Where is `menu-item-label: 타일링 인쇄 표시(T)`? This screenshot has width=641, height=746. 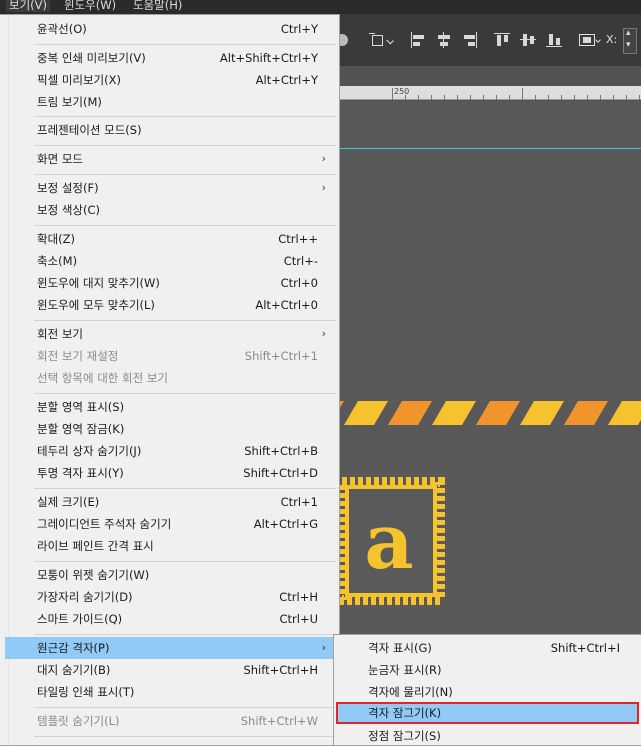 menu-item-label: 타일링 인쇄 표시(T) is located at coordinates (86, 692).